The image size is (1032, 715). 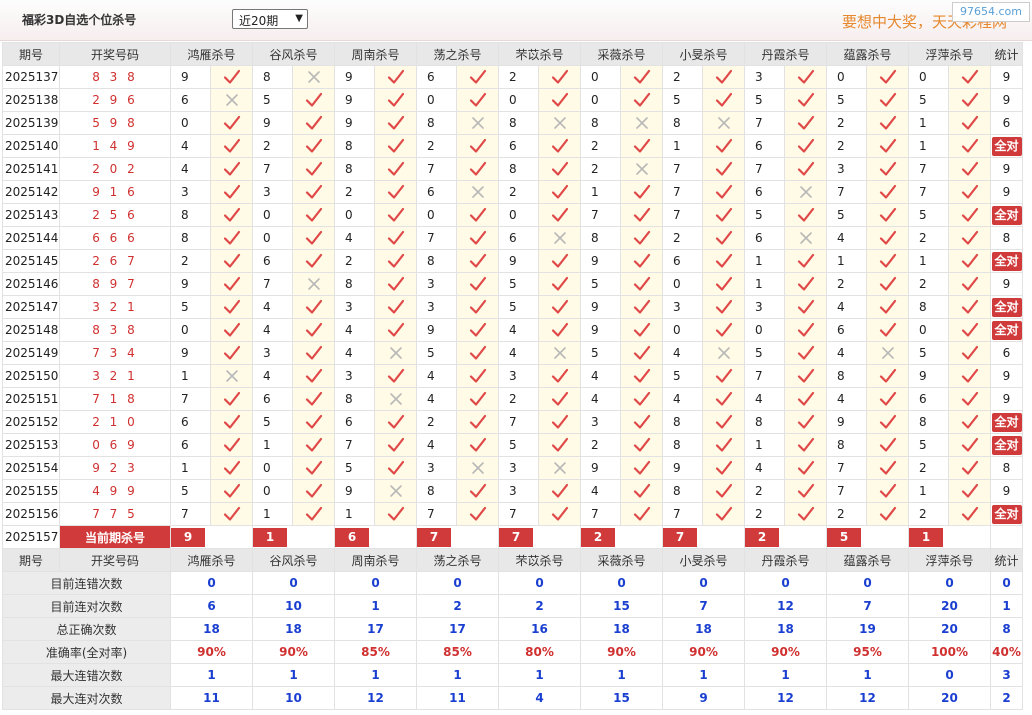 I want to click on table-row: 2025153 0 6 9 6 1 7 4 5 2 8 1 8 5 全对, so click(x=512, y=445).